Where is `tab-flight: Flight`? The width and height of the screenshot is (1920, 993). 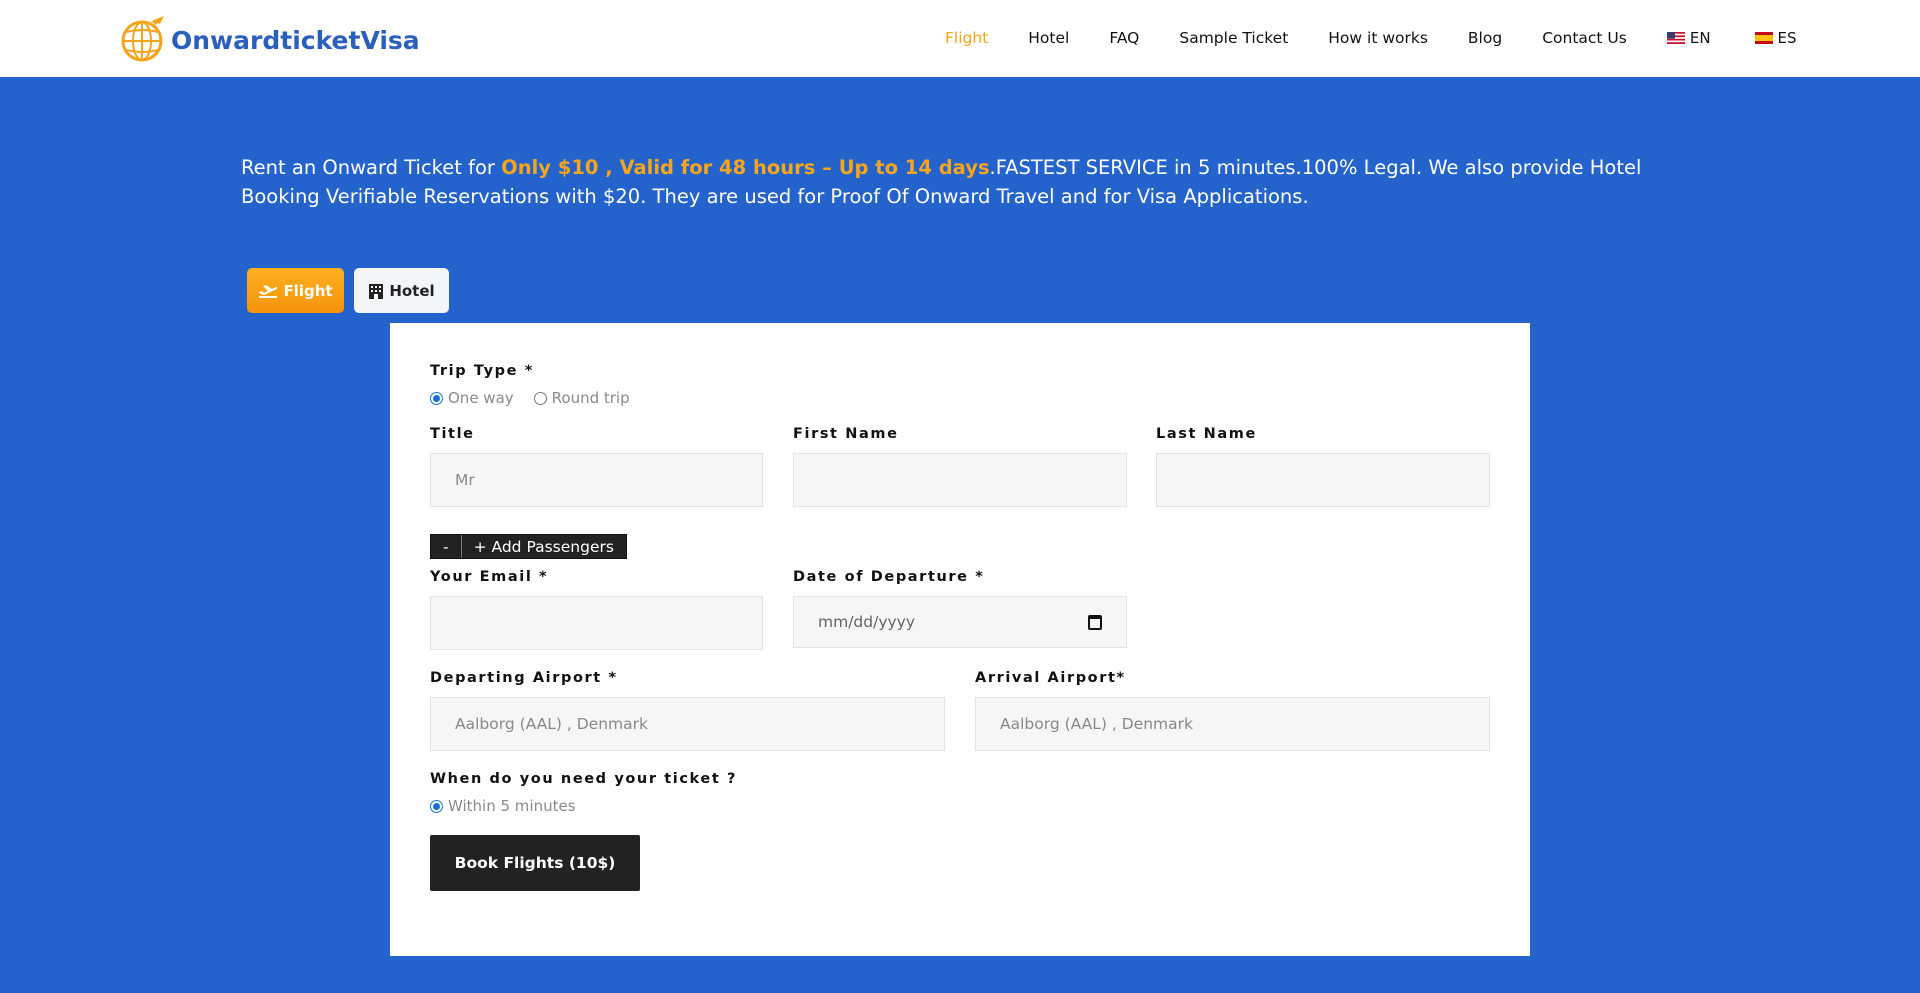 tab-flight: Flight is located at coordinates (295, 290).